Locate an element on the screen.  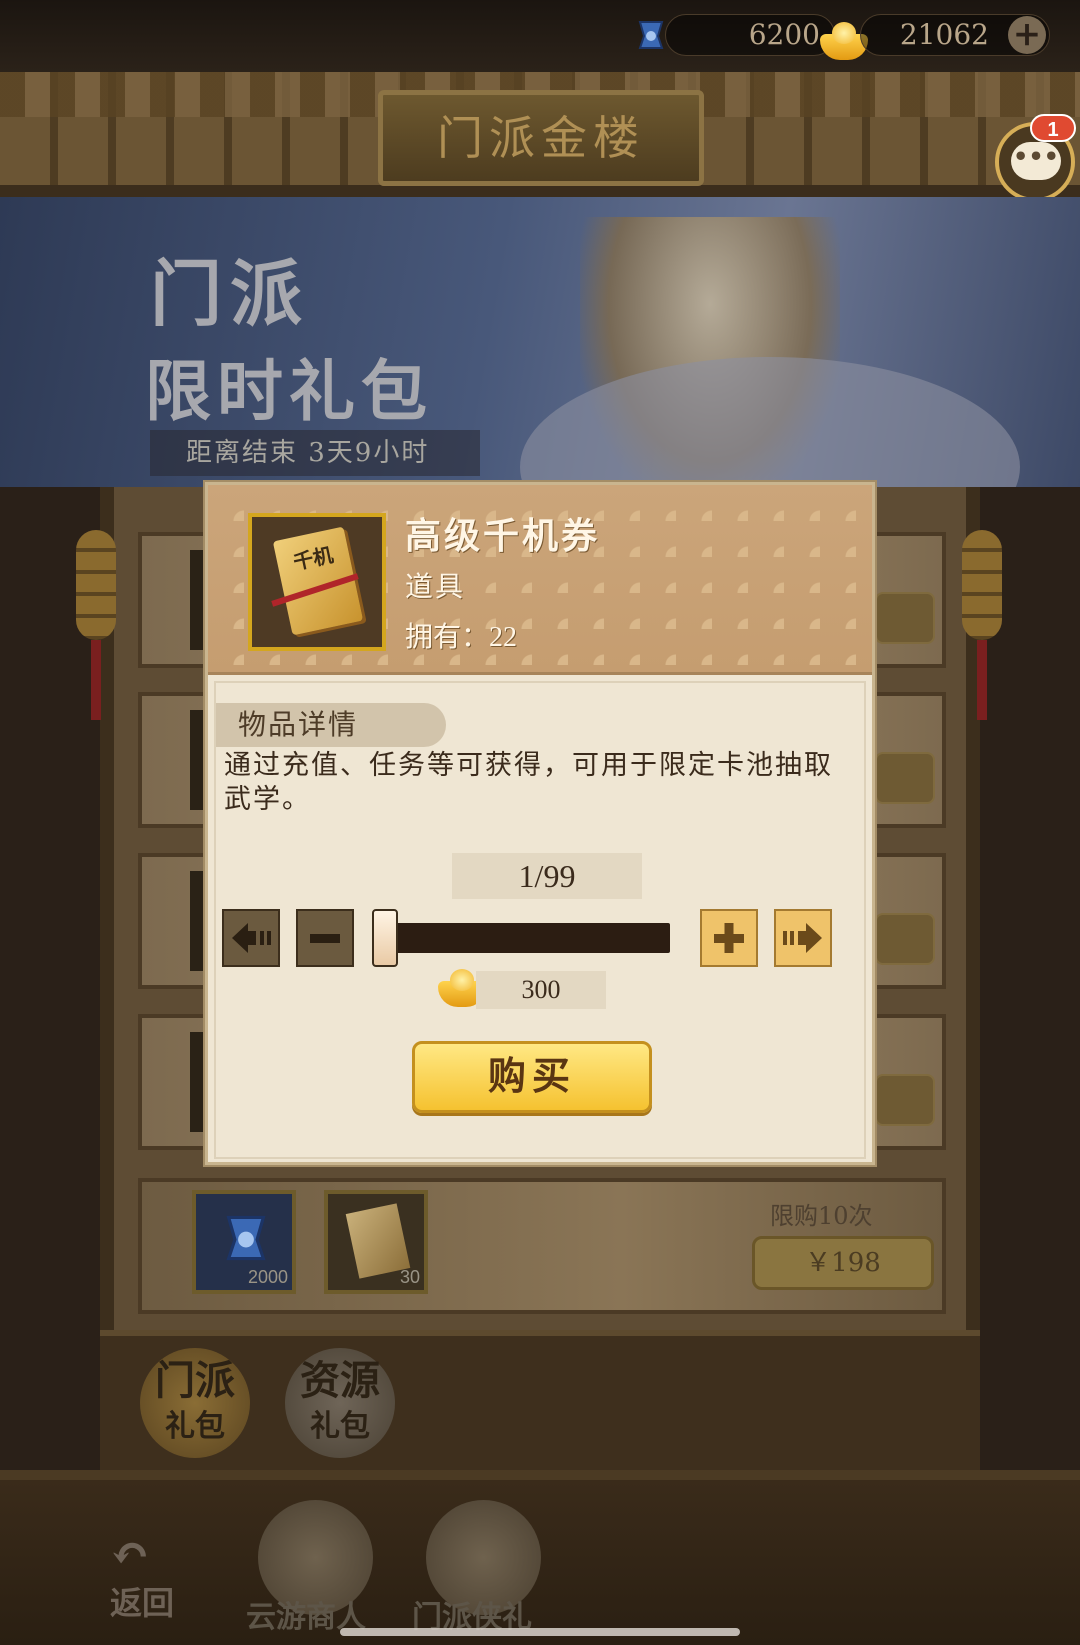
countdown-timer: 距离结束 3天9小时 is located at coordinates (315, 453).